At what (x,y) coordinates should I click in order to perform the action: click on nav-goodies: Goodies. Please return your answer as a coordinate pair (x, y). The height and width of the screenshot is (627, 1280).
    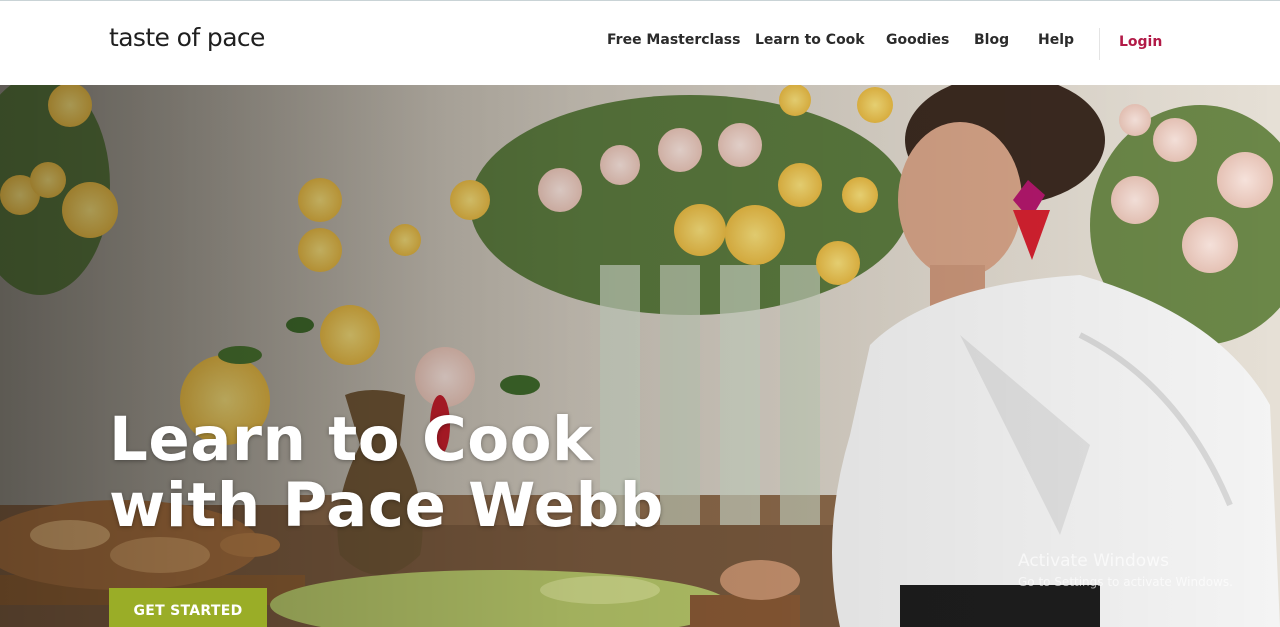
    Looking at the image, I should click on (917, 40).